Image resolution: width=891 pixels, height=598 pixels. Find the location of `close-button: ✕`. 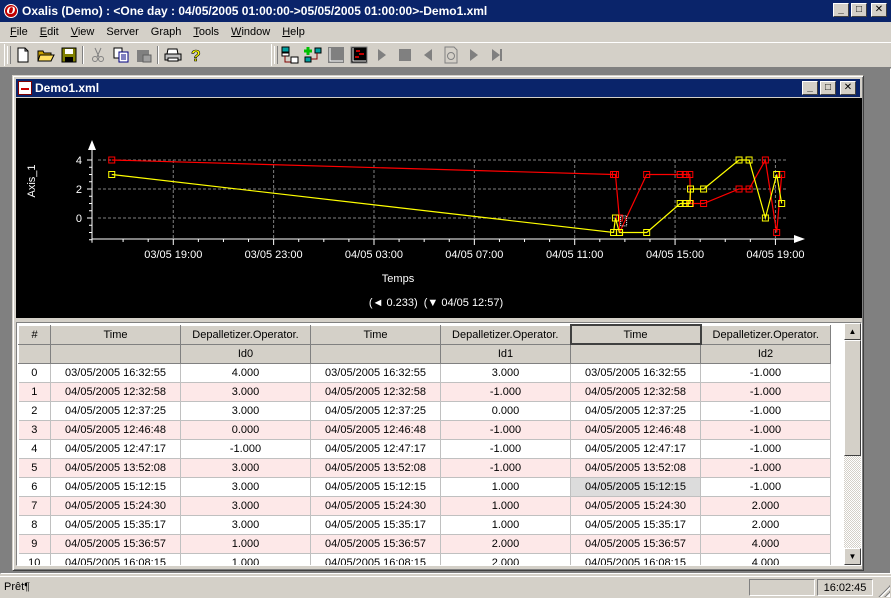

close-button: ✕ is located at coordinates (879, 10).